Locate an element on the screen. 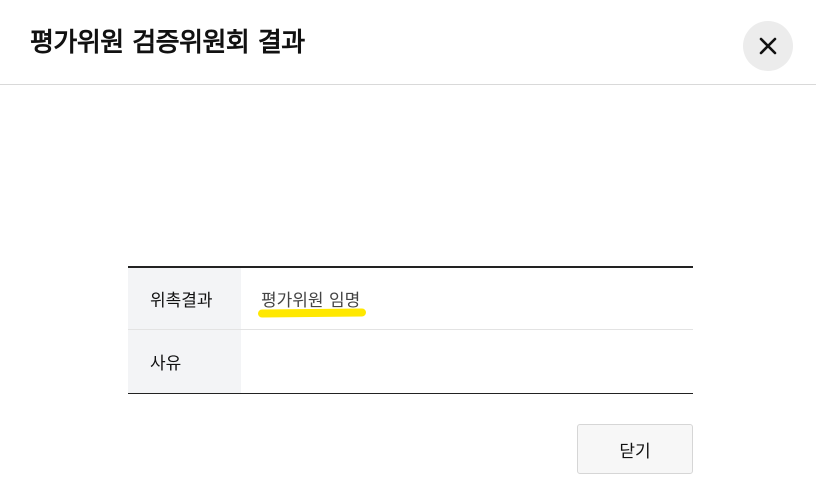 This screenshot has width=816, height=485. dialog-close-button is located at coordinates (768, 46).